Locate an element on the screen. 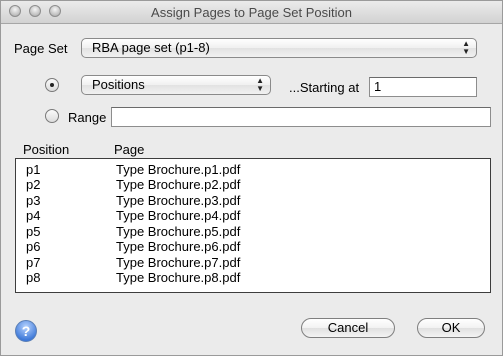  table-row: p7 Type Brochure.p7.pdf is located at coordinates (253, 263).